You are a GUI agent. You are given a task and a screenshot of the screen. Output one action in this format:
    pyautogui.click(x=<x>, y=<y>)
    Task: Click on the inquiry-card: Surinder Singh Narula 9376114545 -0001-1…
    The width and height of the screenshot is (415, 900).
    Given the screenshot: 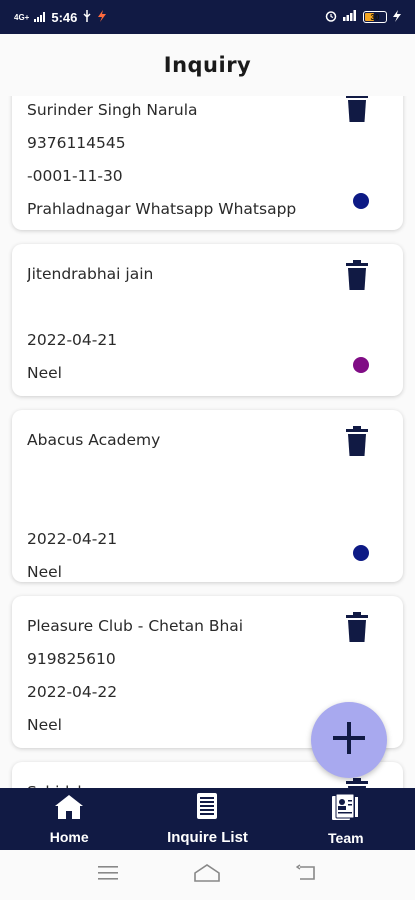 What is the action you would take?
    pyautogui.click(x=207, y=163)
    